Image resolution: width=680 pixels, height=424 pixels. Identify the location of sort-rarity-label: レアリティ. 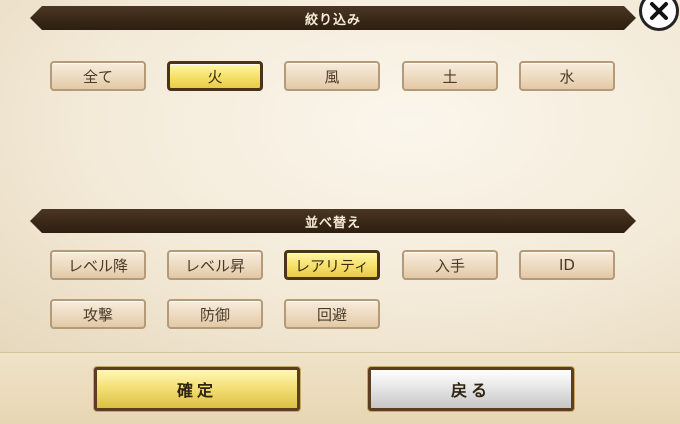
(332, 265).